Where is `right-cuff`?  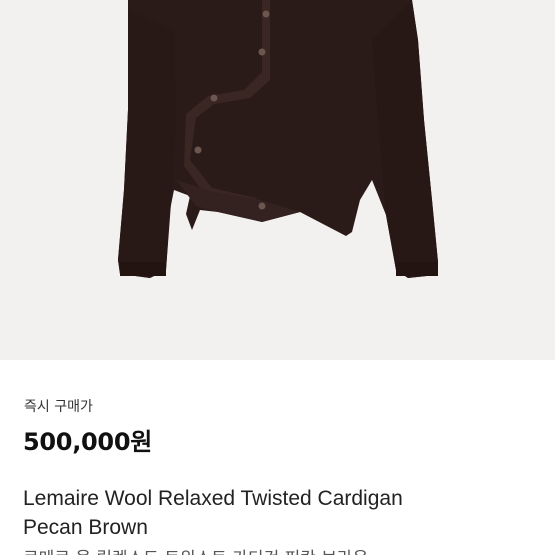
right-cuff is located at coordinates (417, 269).